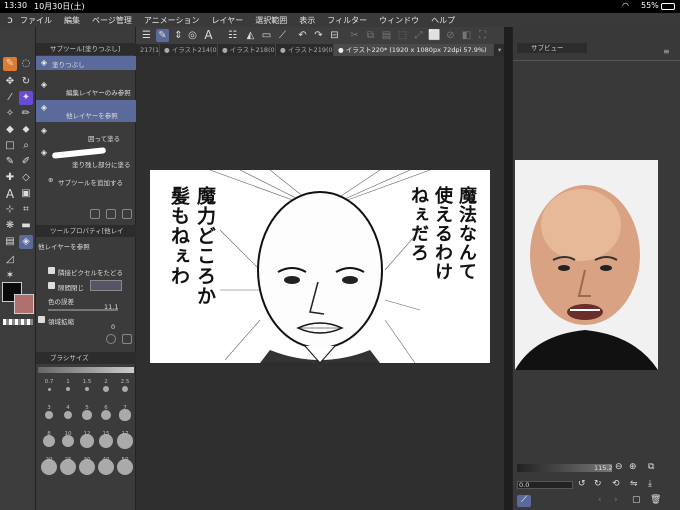 This screenshot has width=680, height=510. Describe the element at coordinates (655, 500) in the screenshot. I see `delete-image-icon: 🗑` at that location.